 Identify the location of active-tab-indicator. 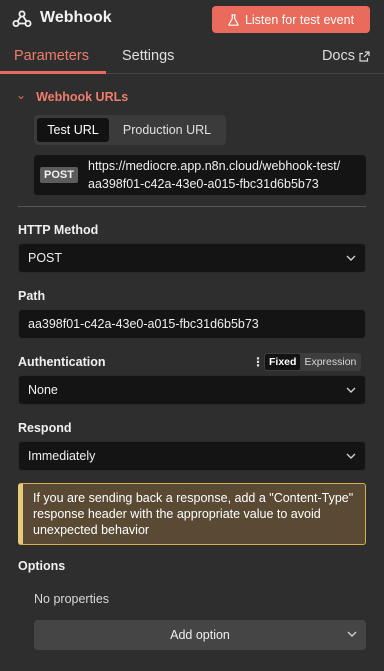
(53, 72).